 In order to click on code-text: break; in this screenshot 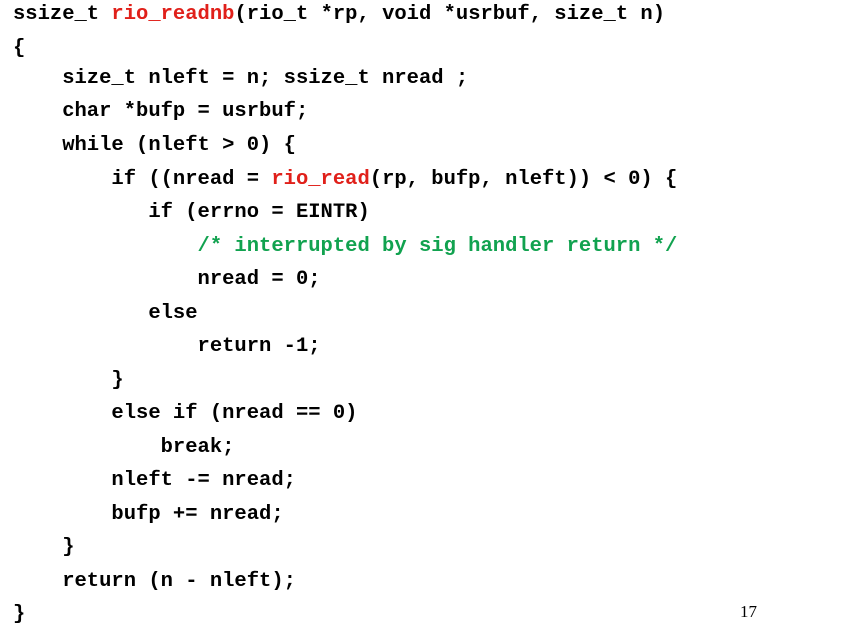, I will do `click(124, 447)`.